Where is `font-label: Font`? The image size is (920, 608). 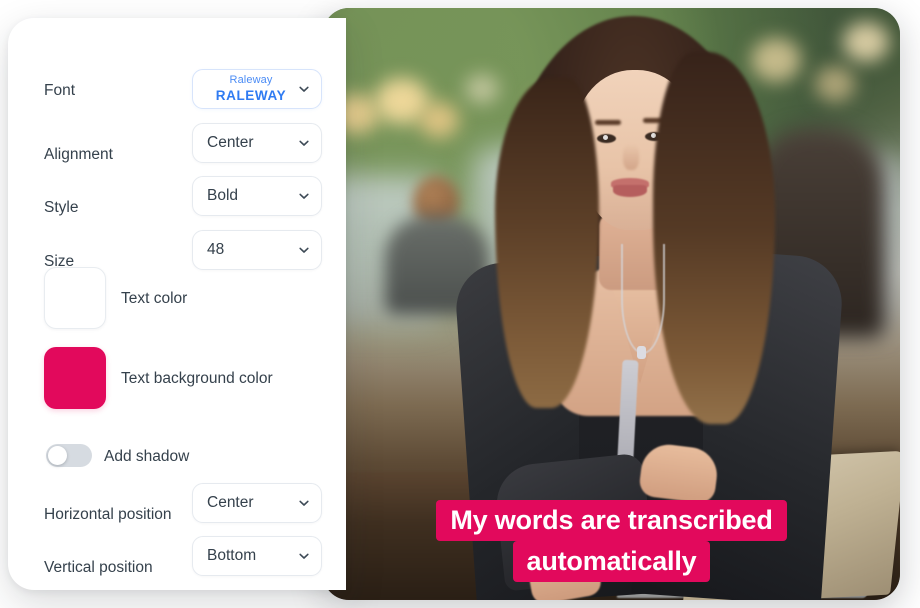
font-label: Font is located at coordinates (60, 90).